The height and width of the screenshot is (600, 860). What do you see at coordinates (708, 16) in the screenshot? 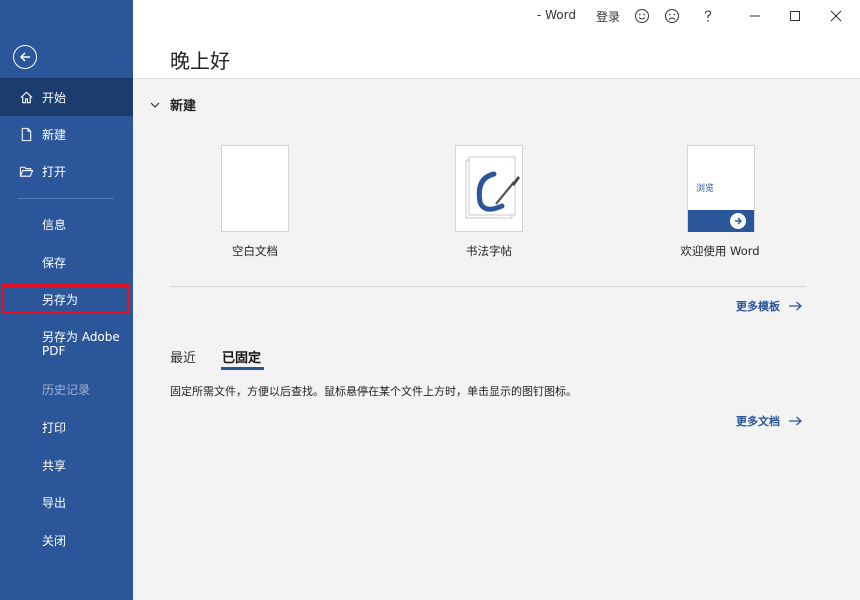
I see `help-icon` at bounding box center [708, 16].